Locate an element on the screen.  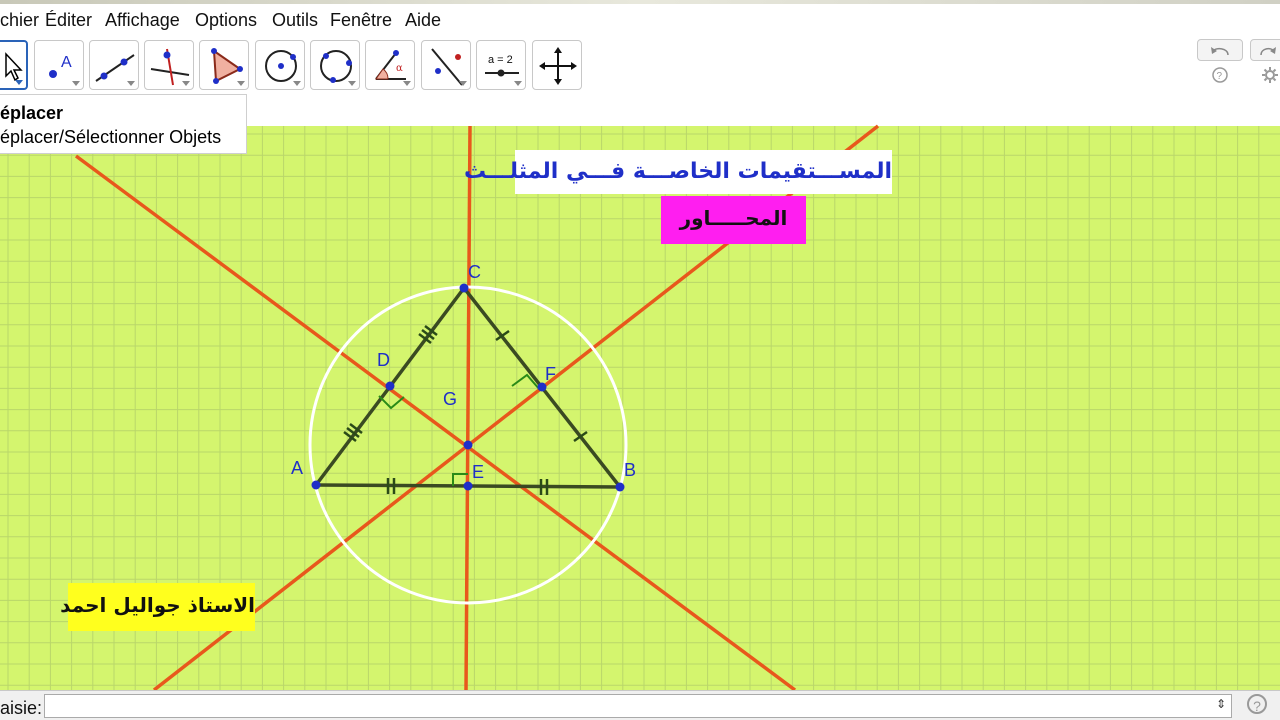
label-f: F is located at coordinates (550, 374).